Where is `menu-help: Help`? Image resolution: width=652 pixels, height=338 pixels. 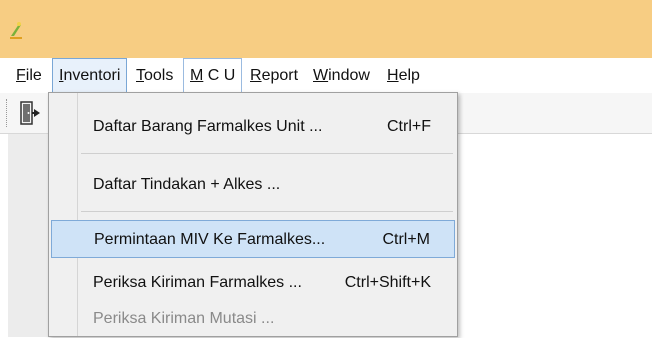
menu-help: Help is located at coordinates (403, 75).